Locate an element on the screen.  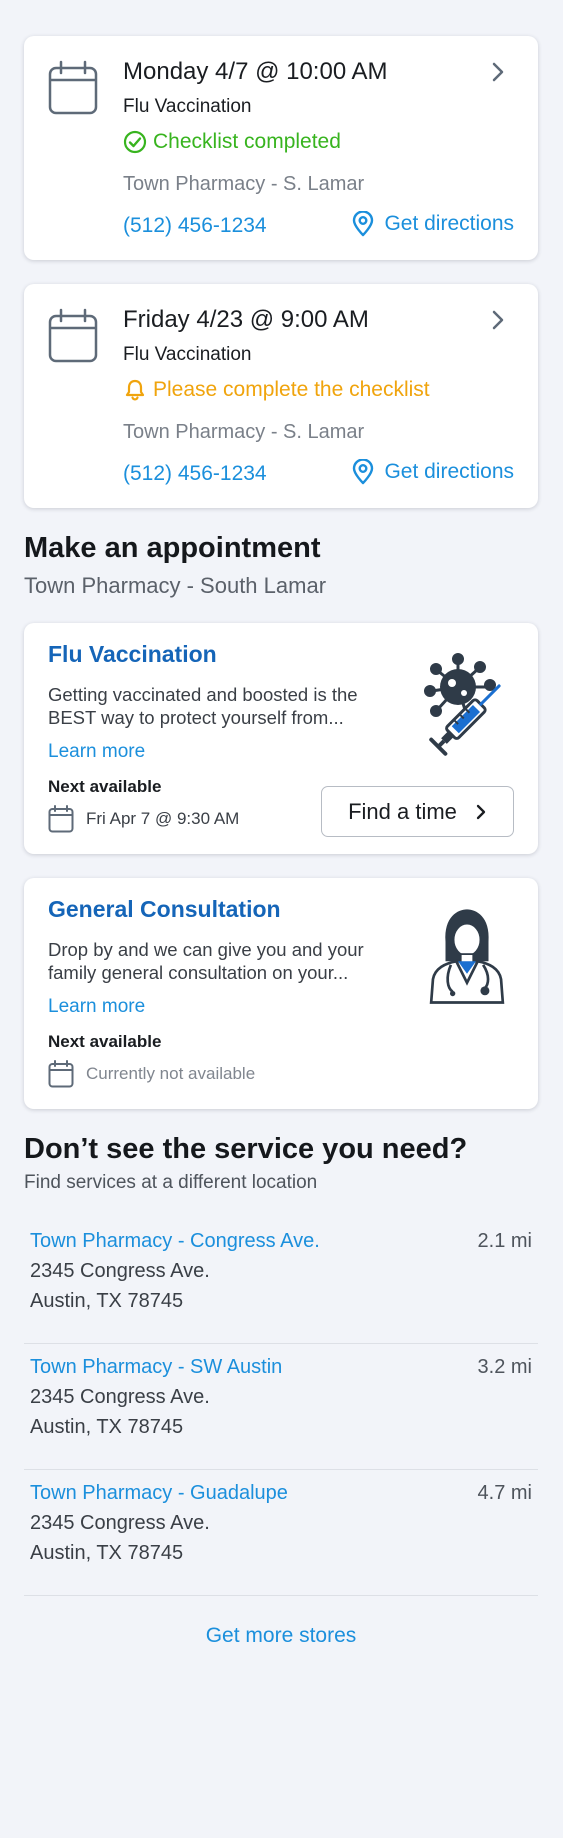
next-available-value: Fri Apr 7 @ 9:30 AM is located at coordinates (143, 819).